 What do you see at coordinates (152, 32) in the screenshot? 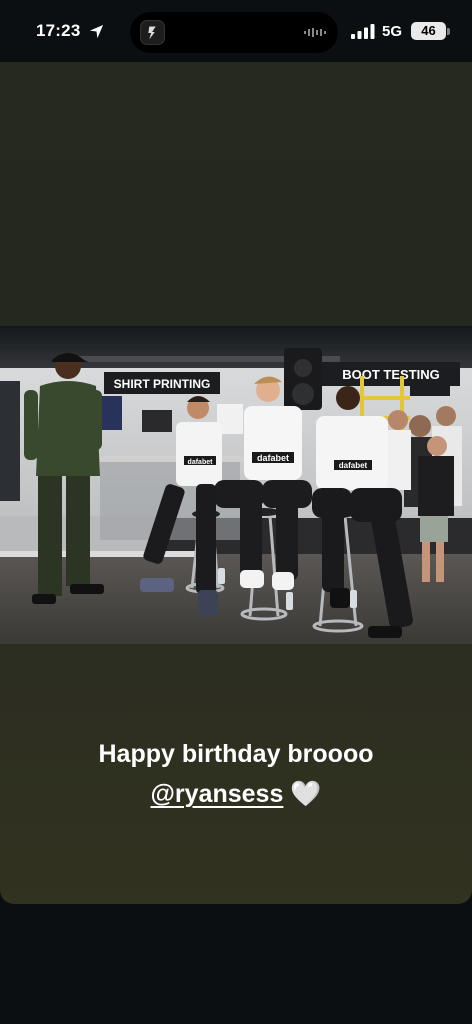
I see `now-playing-app-icon` at bounding box center [152, 32].